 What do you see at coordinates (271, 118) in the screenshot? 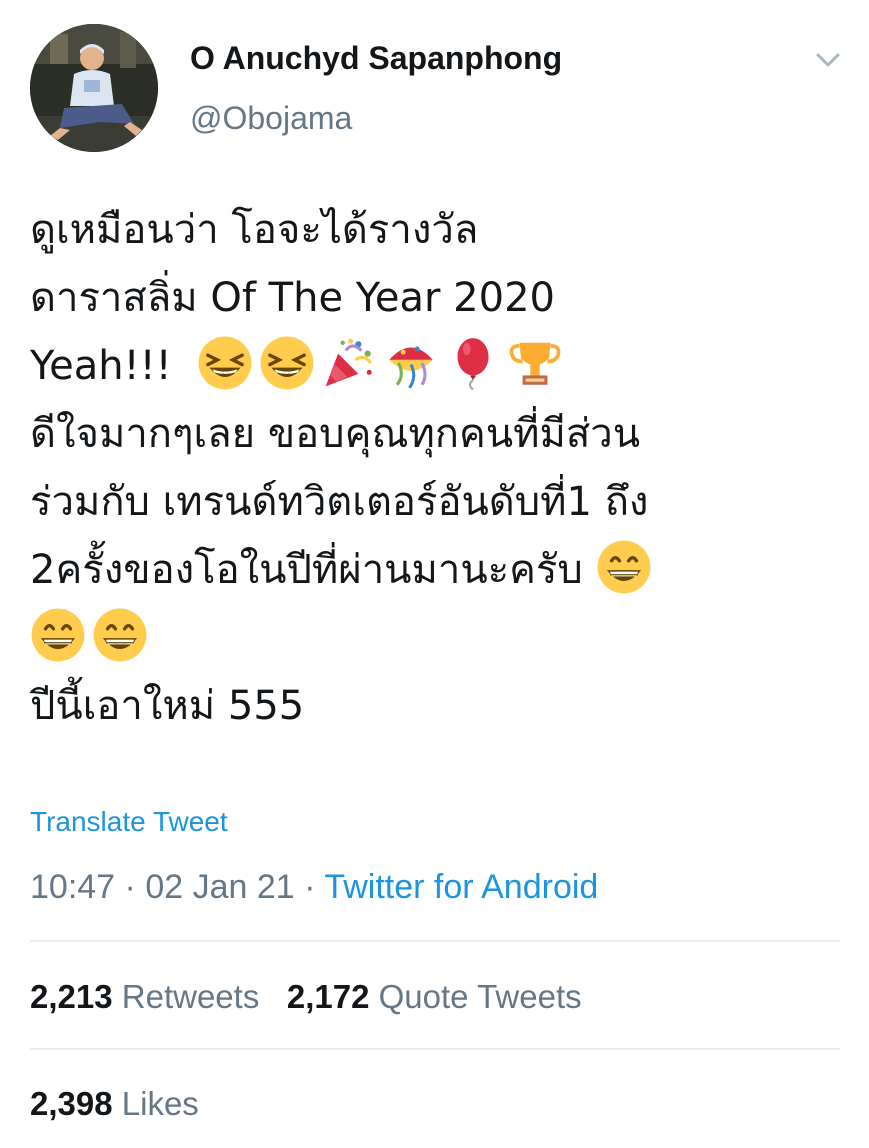
I see `user-handle: @Obojama` at bounding box center [271, 118].